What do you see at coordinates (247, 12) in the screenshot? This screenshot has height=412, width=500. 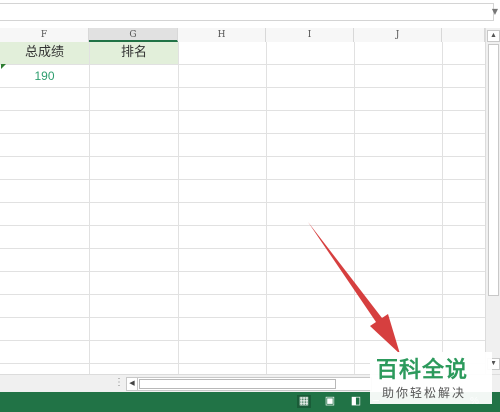 I see `formula-input` at bounding box center [247, 12].